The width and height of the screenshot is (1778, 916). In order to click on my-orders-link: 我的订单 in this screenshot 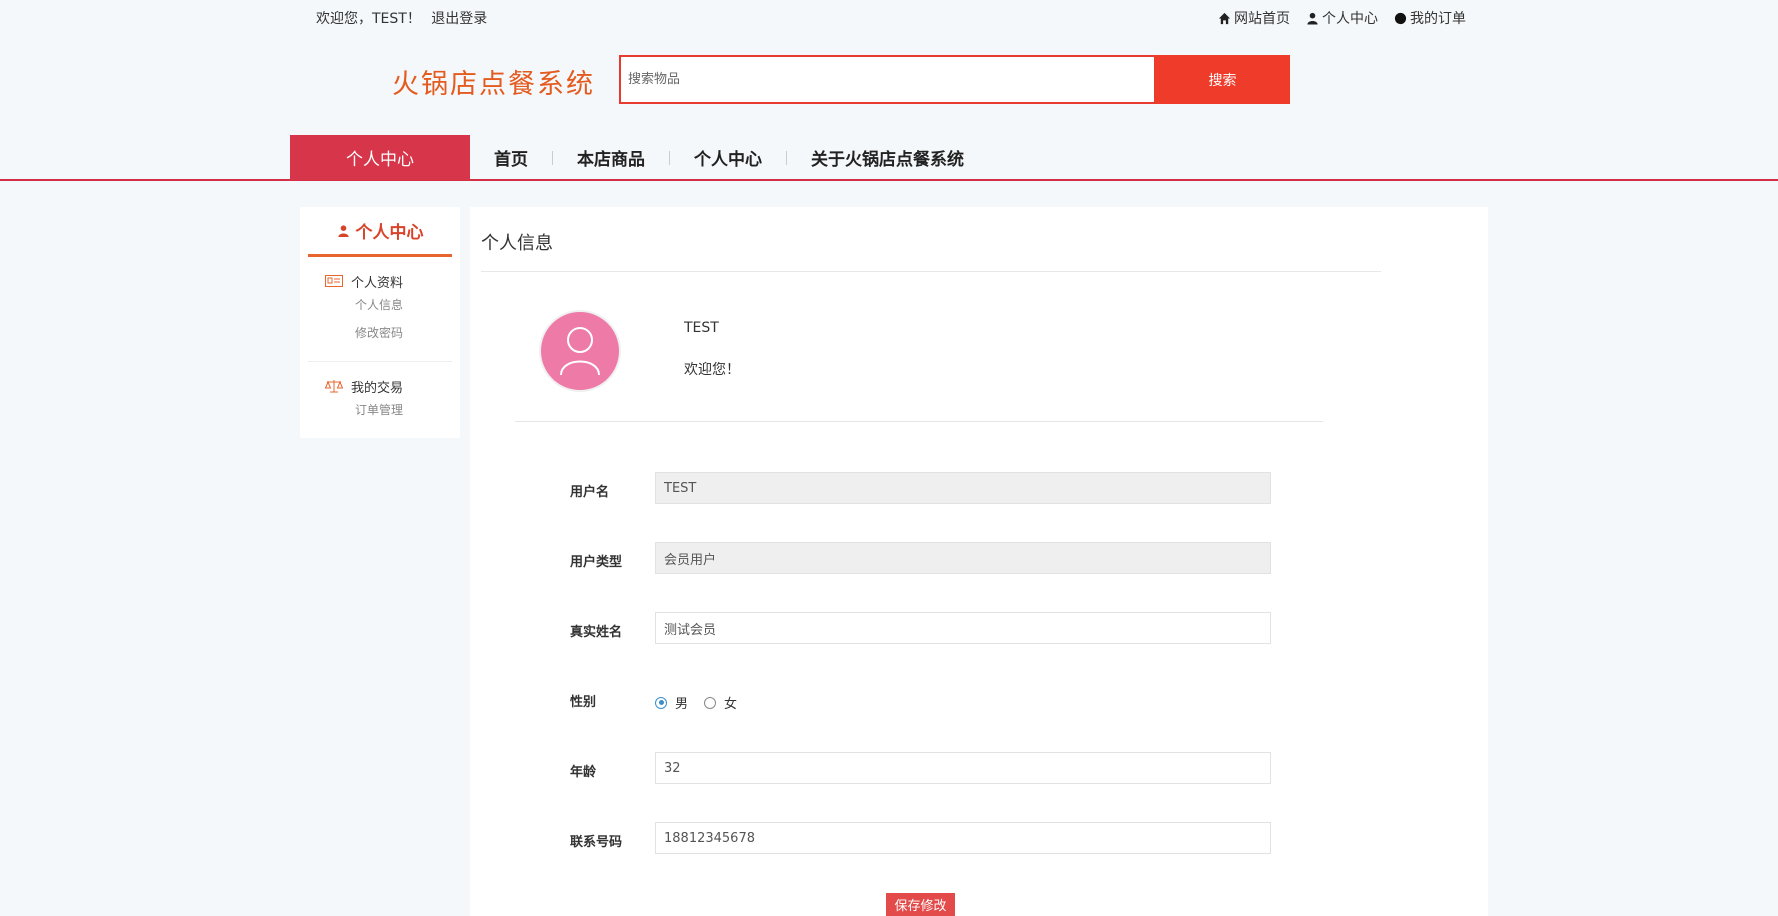, I will do `click(1430, 18)`.